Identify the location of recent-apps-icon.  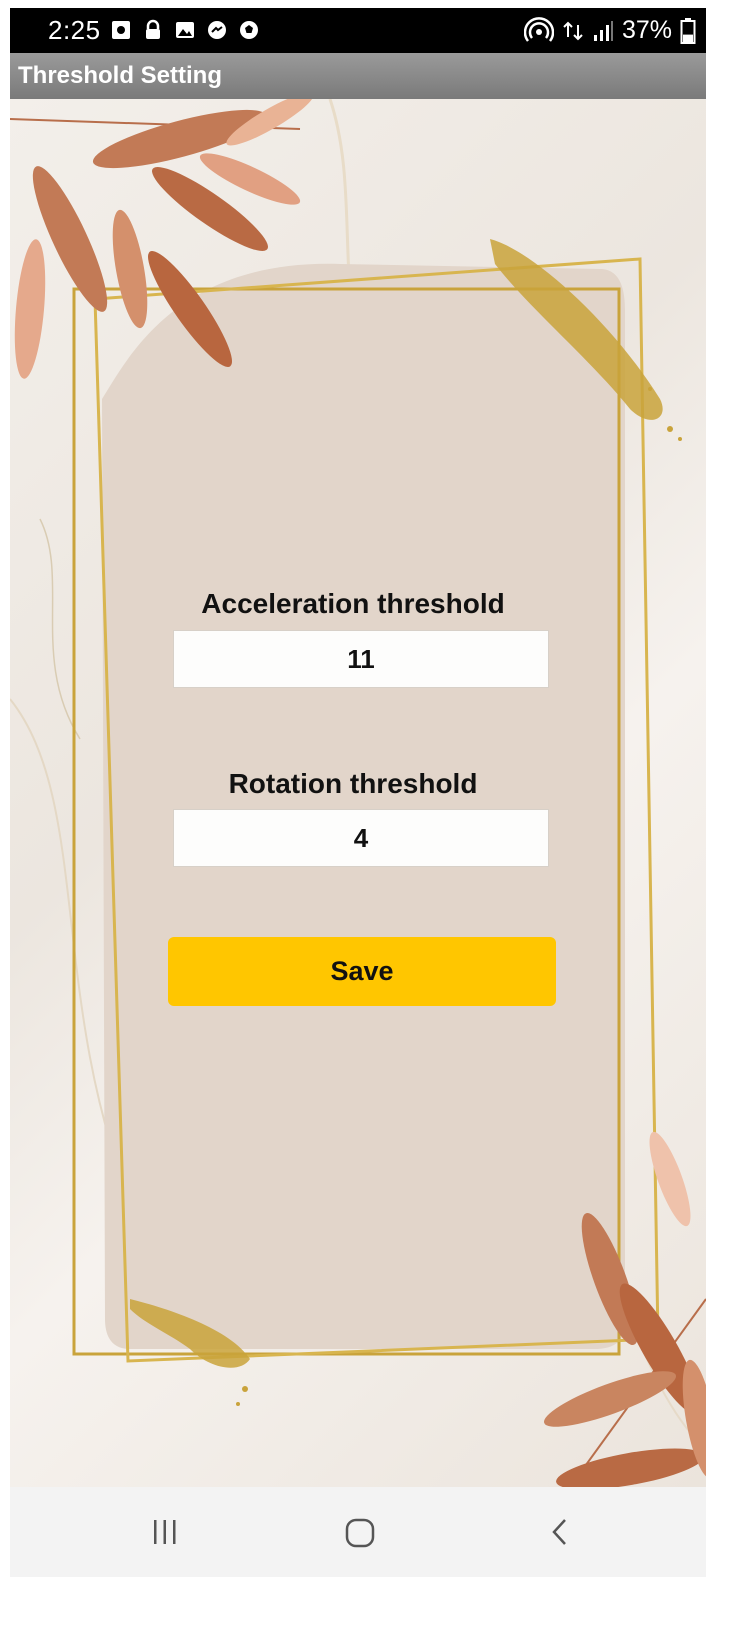
(165, 1532).